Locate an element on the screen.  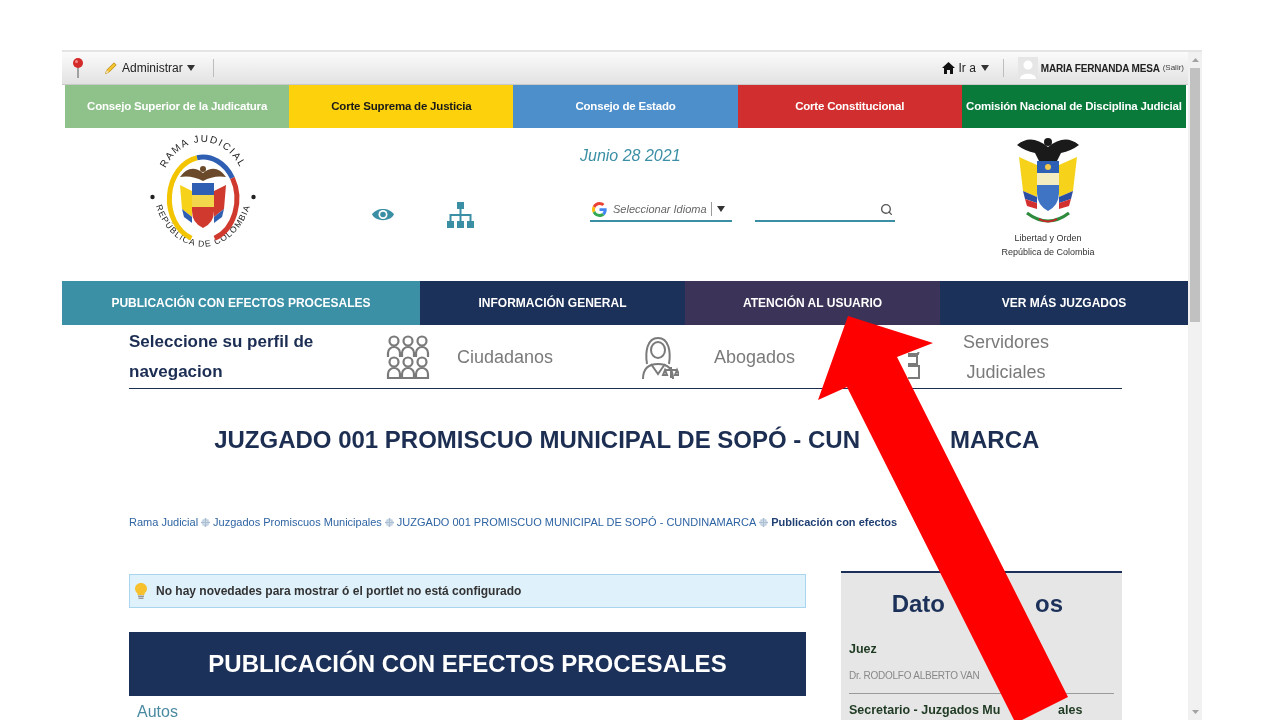
institution-link: Corte Suprema de Justicia is located at coordinates (401, 106).